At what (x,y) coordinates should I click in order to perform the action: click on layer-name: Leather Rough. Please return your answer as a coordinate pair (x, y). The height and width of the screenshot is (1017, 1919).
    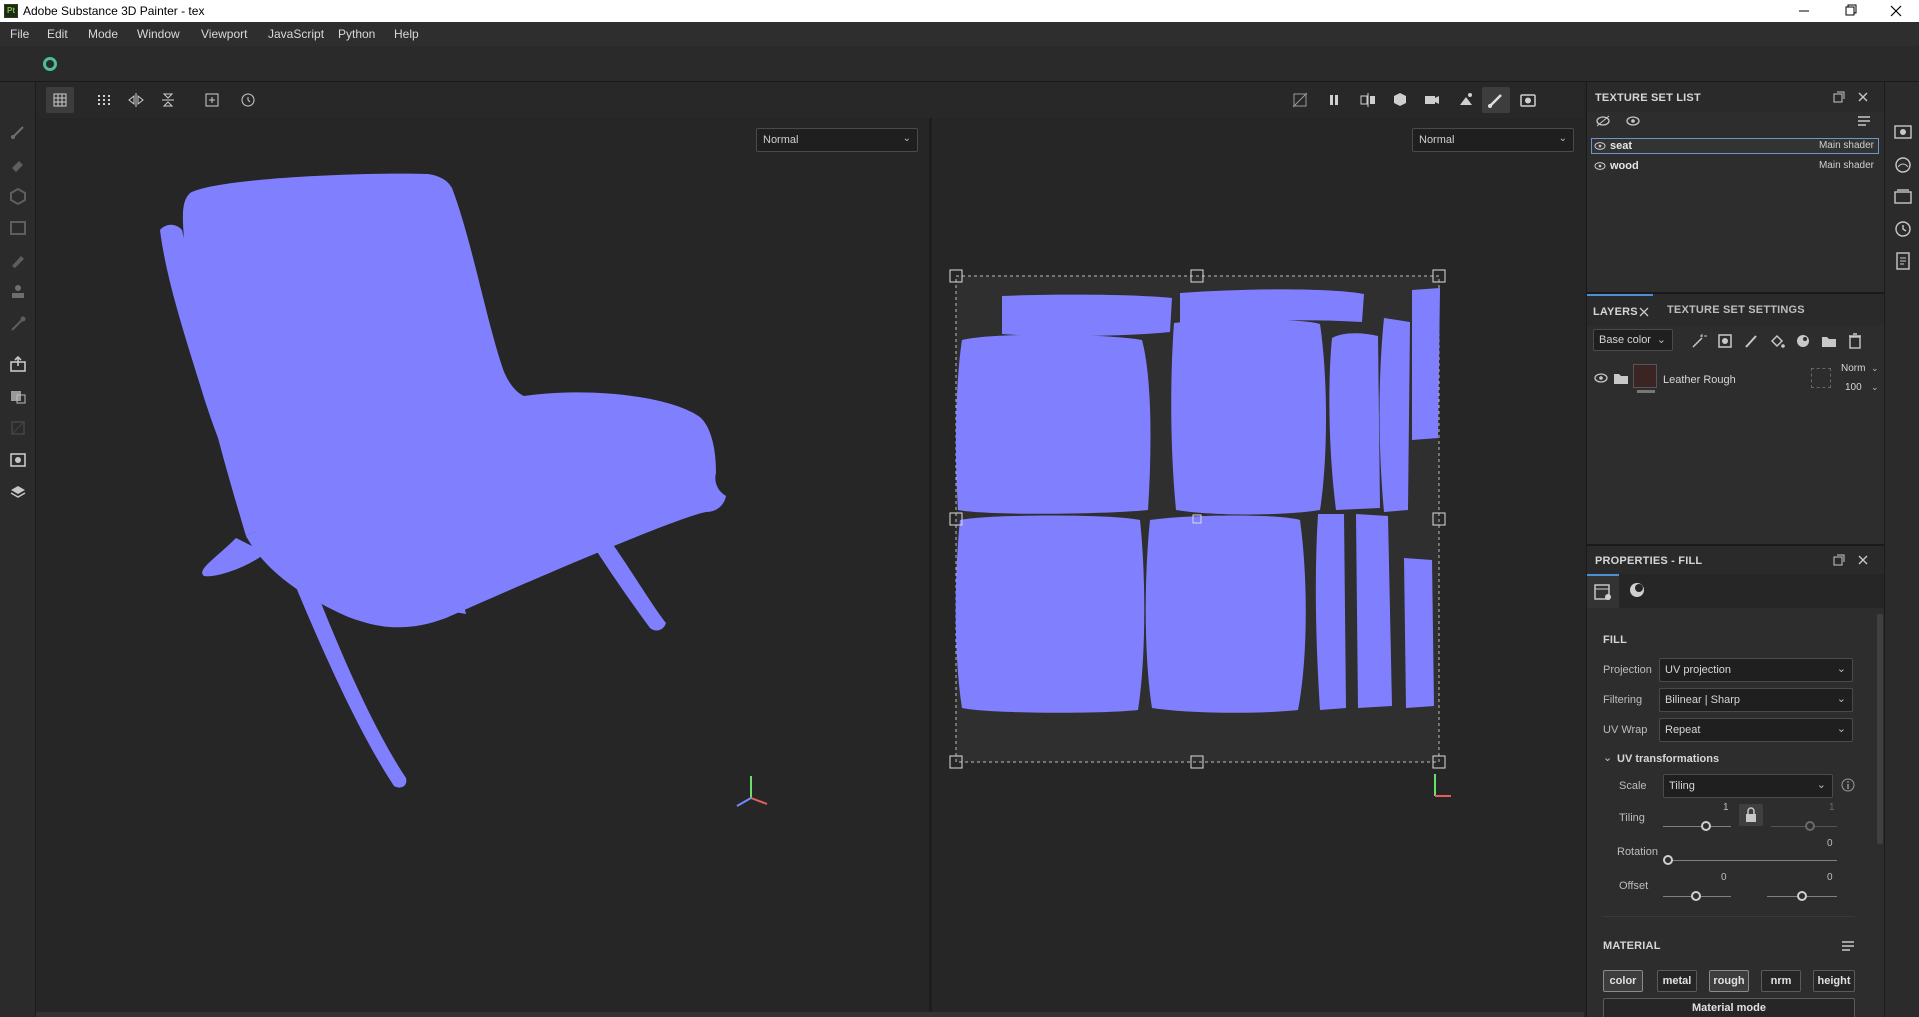
    Looking at the image, I should click on (1699, 380).